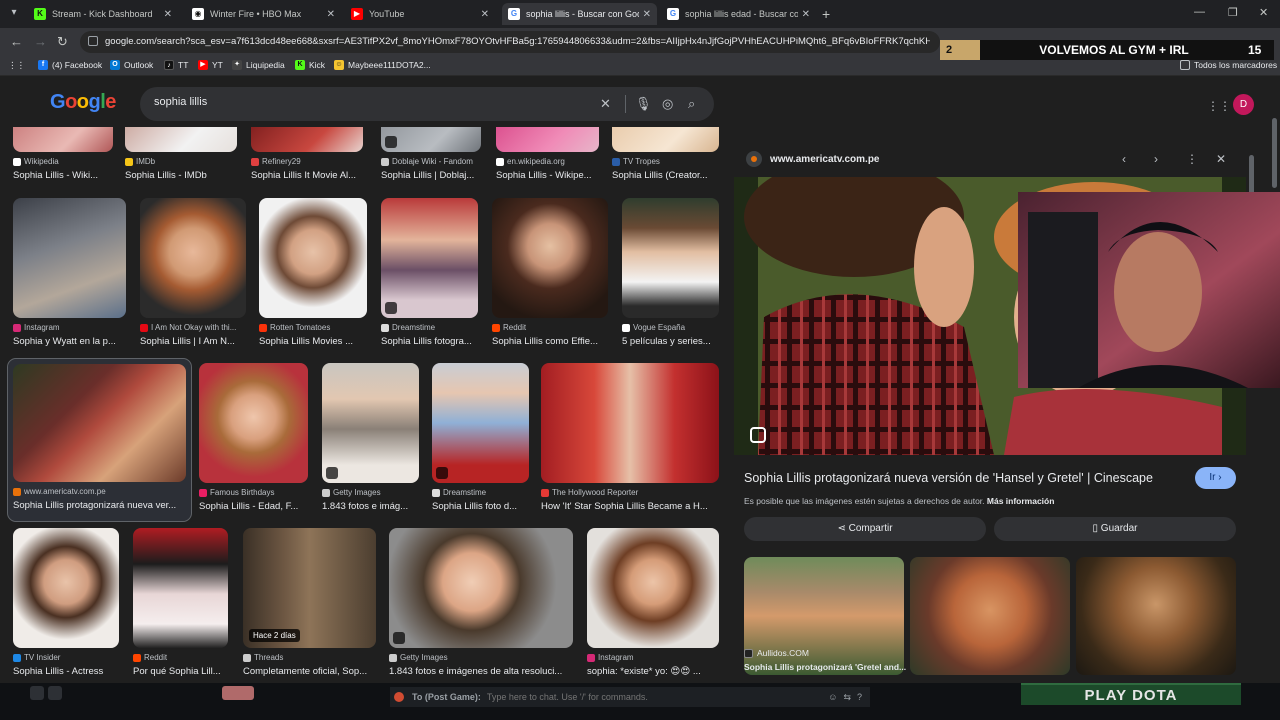 The width and height of the screenshot is (1280, 720). Describe the element at coordinates (62, 42) in the screenshot. I see `reload-icon: ↻` at that location.